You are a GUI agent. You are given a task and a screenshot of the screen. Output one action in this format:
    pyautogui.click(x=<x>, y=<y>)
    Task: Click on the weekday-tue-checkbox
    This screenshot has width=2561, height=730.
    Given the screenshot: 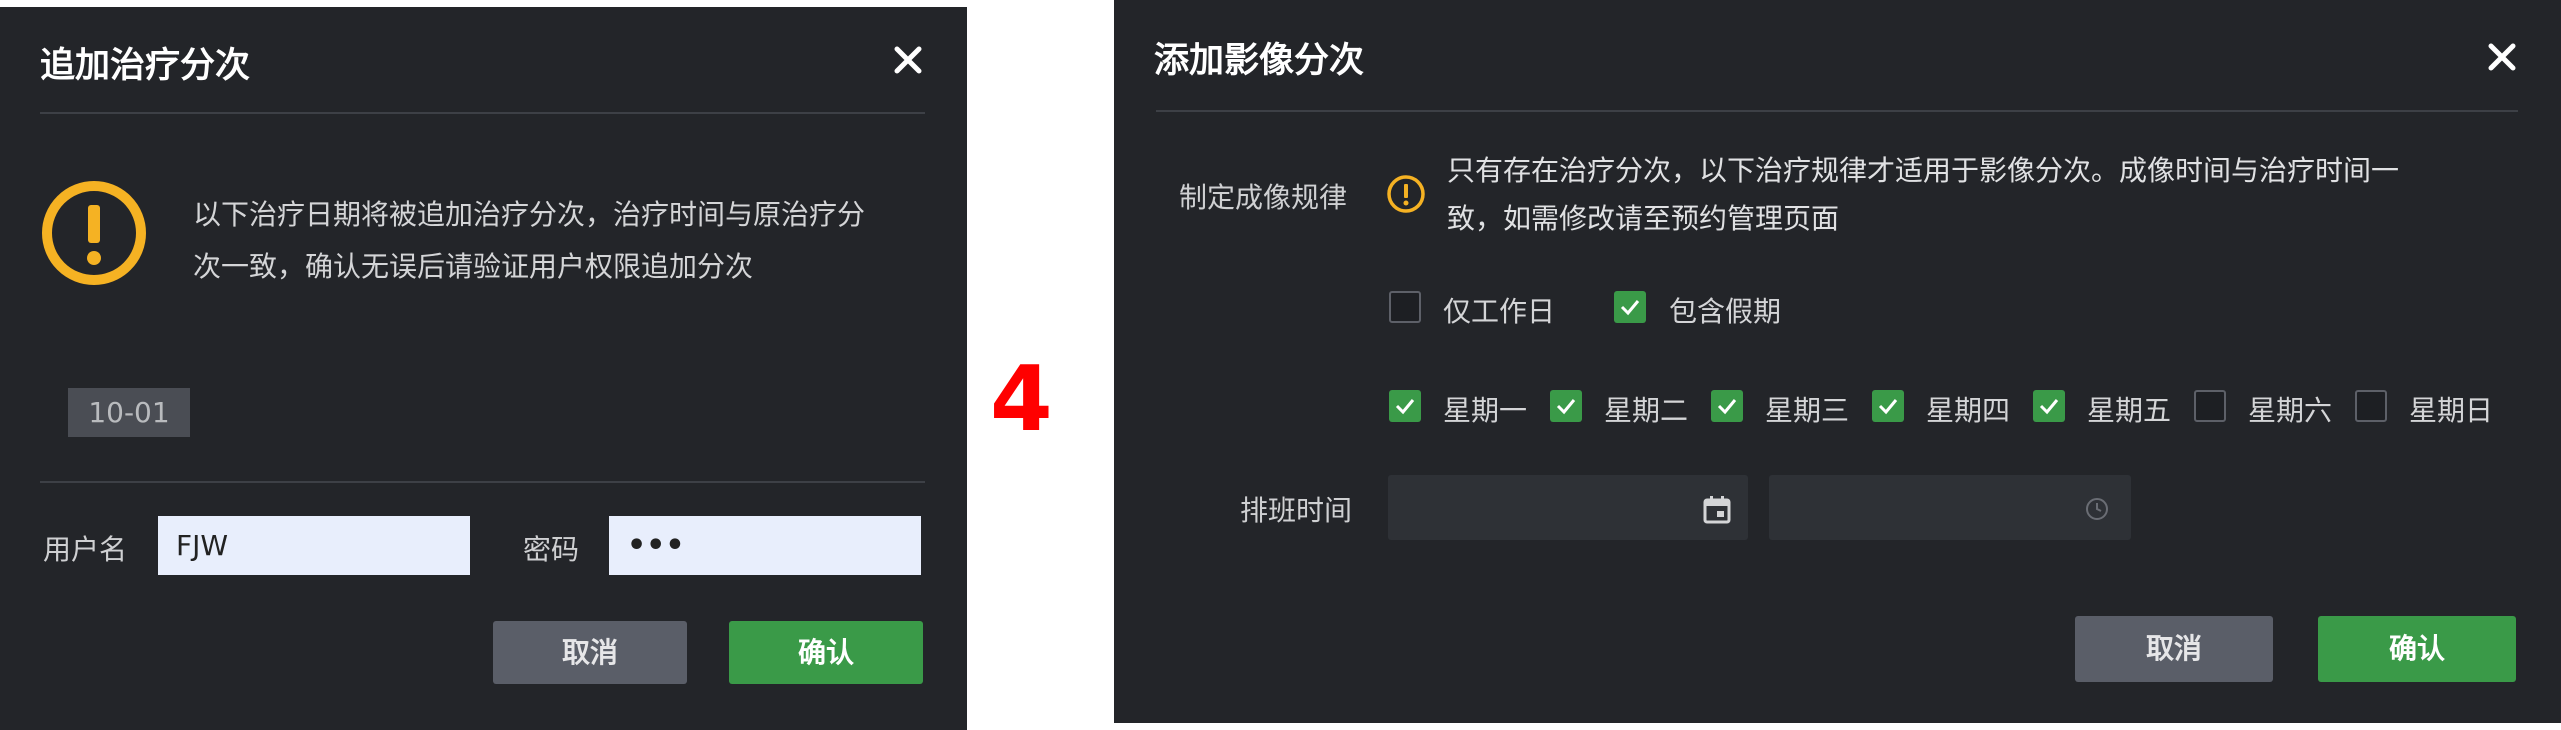 What is the action you would take?
    pyautogui.click(x=1566, y=406)
    